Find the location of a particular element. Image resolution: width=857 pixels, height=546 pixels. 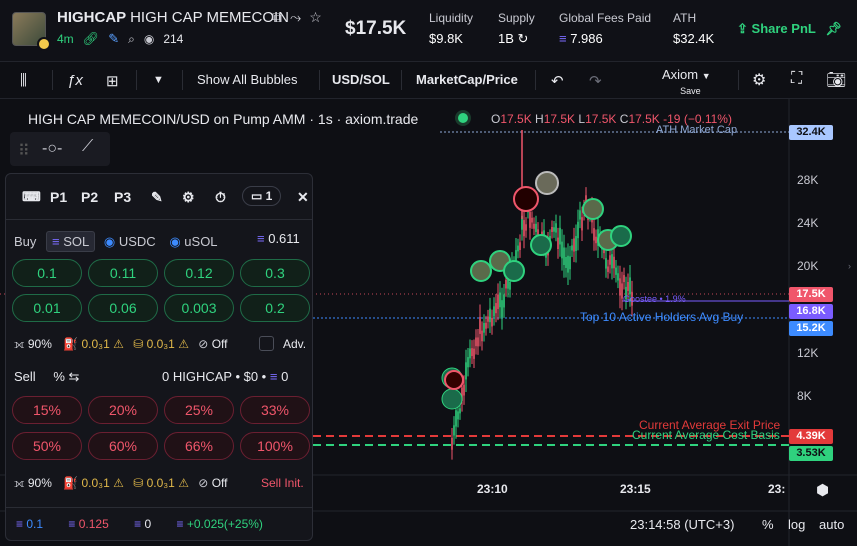

horizontal-line-icon: -○- is located at coordinates (52, 149).